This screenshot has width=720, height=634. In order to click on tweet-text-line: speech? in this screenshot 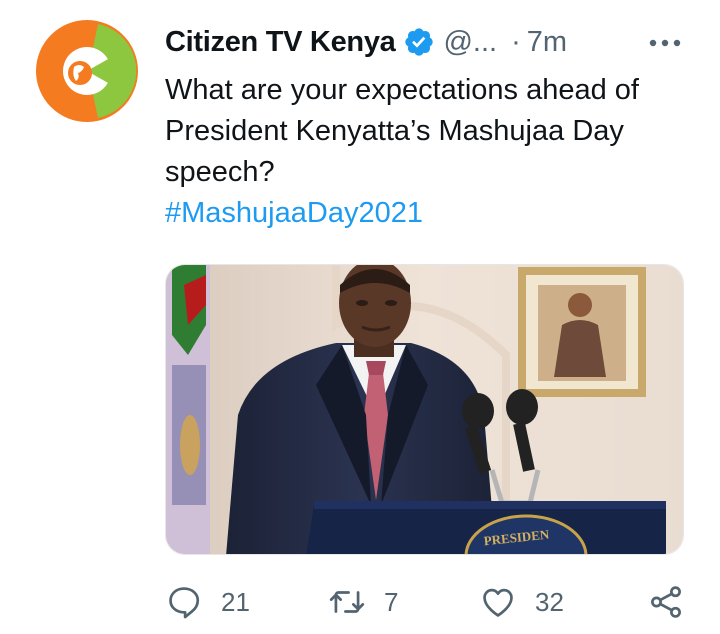, I will do `click(220, 172)`.